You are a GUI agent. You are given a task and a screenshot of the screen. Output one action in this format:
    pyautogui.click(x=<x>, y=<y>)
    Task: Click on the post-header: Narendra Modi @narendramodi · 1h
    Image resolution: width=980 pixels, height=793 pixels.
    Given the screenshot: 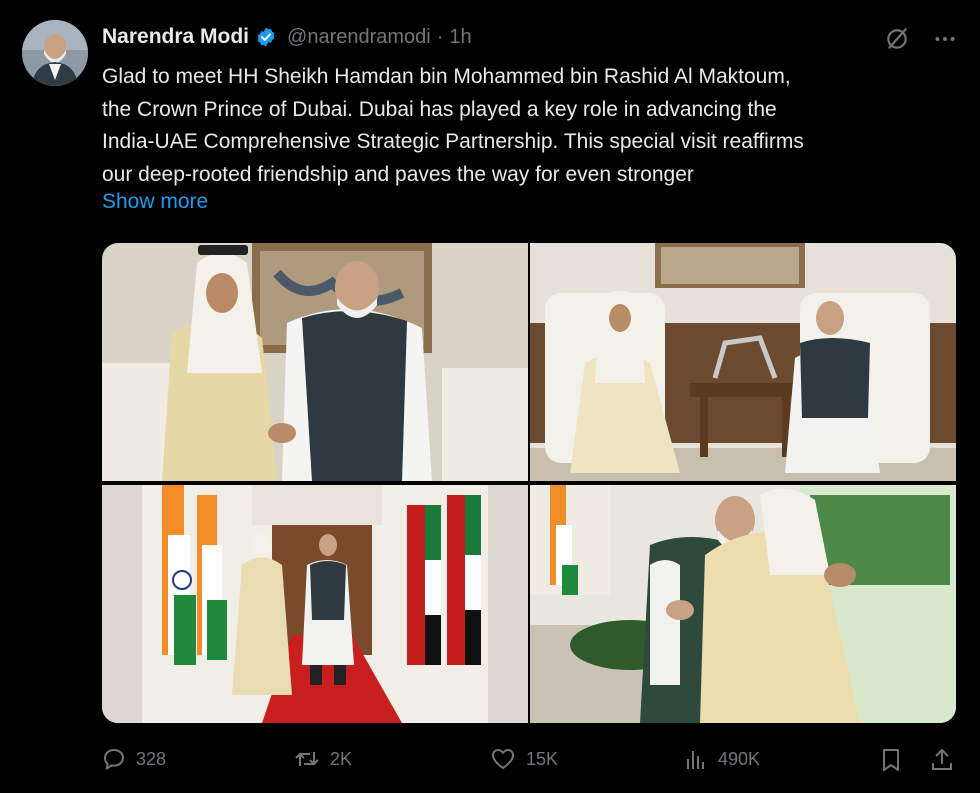 What is the action you would take?
    pyautogui.click(x=287, y=37)
    